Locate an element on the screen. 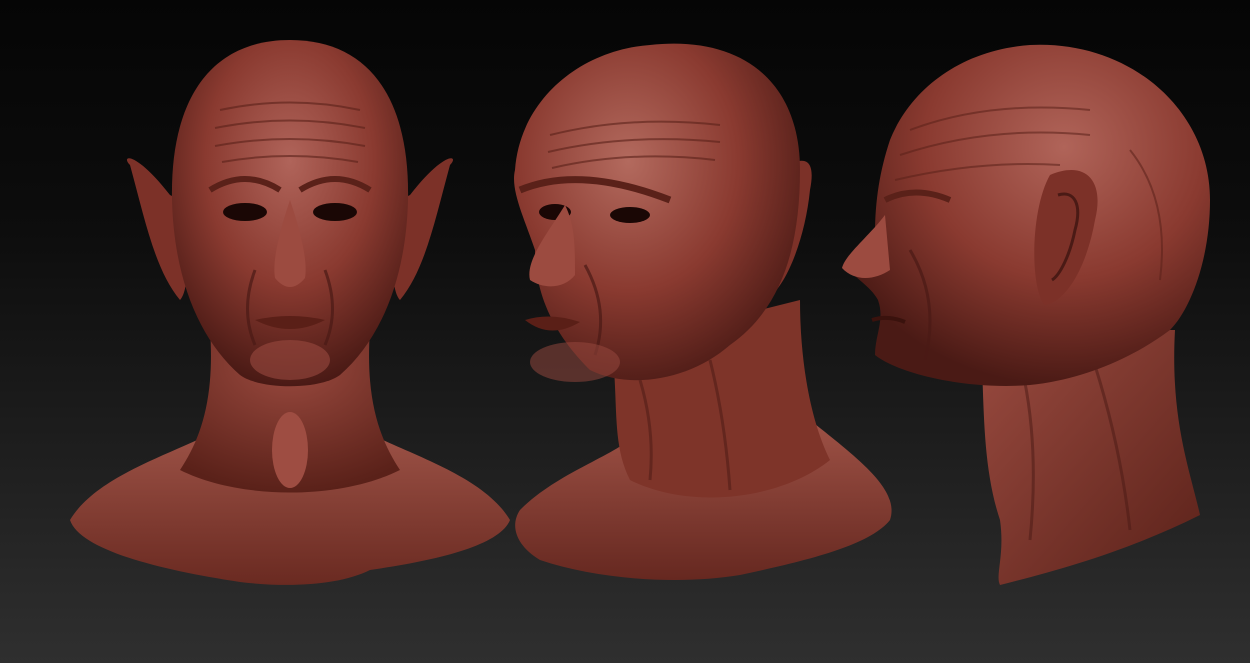 The width and height of the screenshot is (1250, 663). nose is located at coordinates (866, 246).